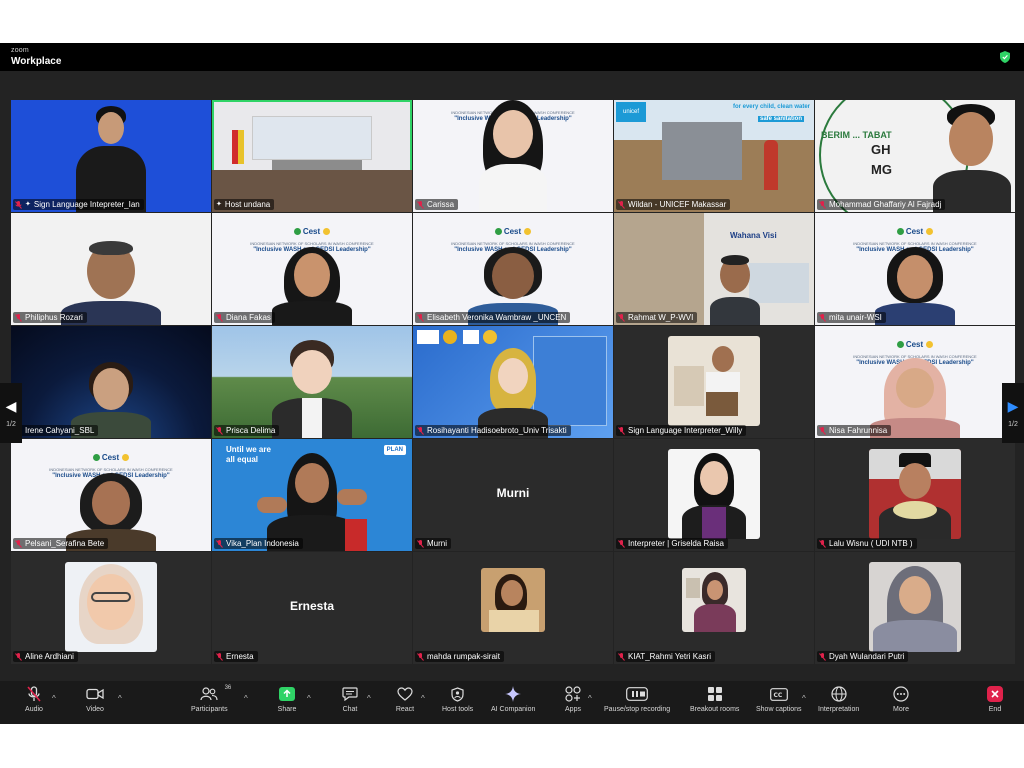 The image size is (1024, 768). I want to click on breakout-rooms-button: Breakout rooms, so click(714, 699).